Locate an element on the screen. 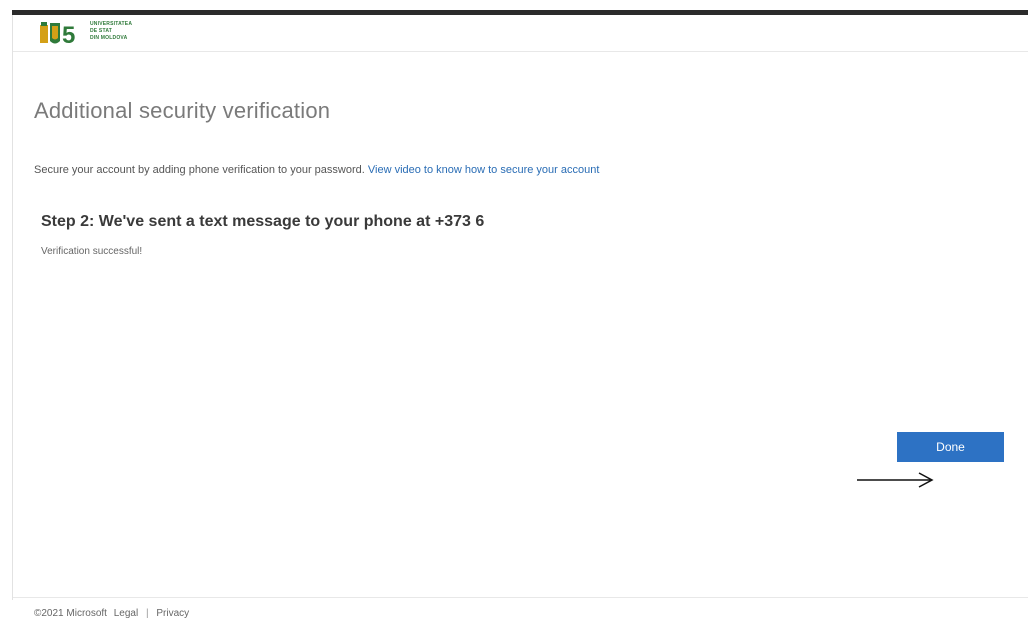 The height and width of the screenshot is (621, 1028). logo-line: UNIVERSITATEA is located at coordinates (111, 24).